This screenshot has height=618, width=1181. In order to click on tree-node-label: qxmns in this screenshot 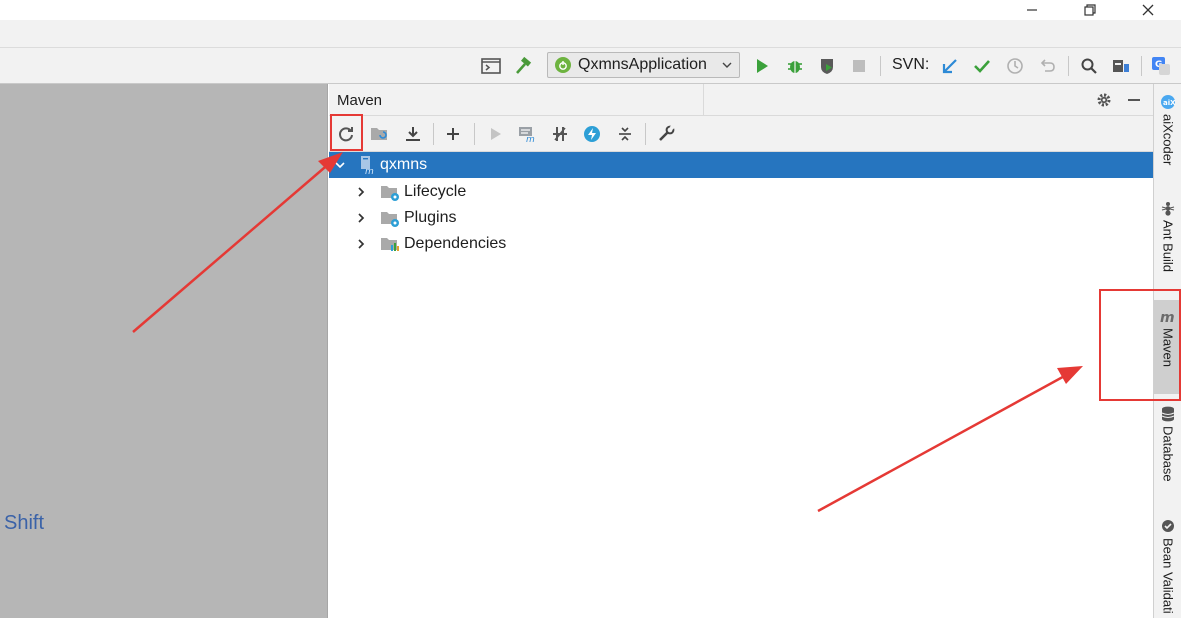, I will do `click(404, 164)`.